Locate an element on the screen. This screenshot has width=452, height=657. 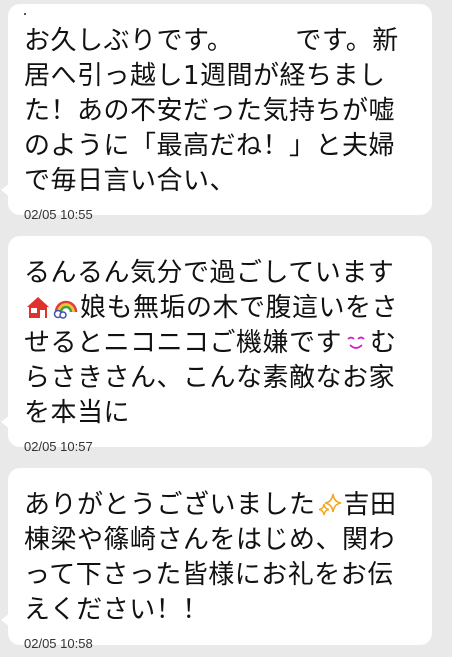
message-timestamp: 02/05 10:57 is located at coordinates (58, 446).